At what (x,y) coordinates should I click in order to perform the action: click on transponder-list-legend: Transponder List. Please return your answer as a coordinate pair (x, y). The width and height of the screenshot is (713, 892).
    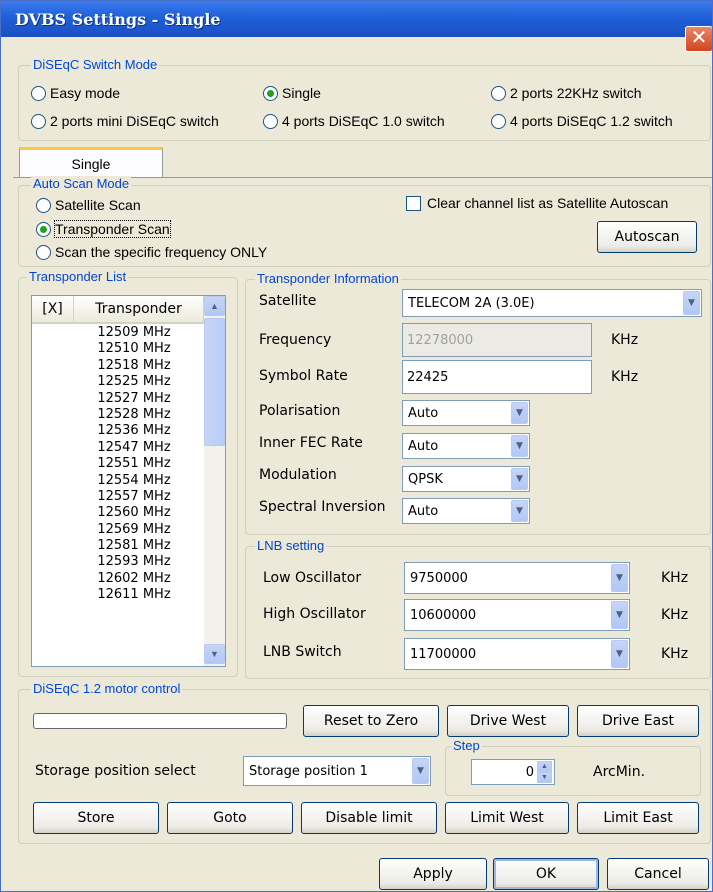
    Looking at the image, I should click on (78, 276).